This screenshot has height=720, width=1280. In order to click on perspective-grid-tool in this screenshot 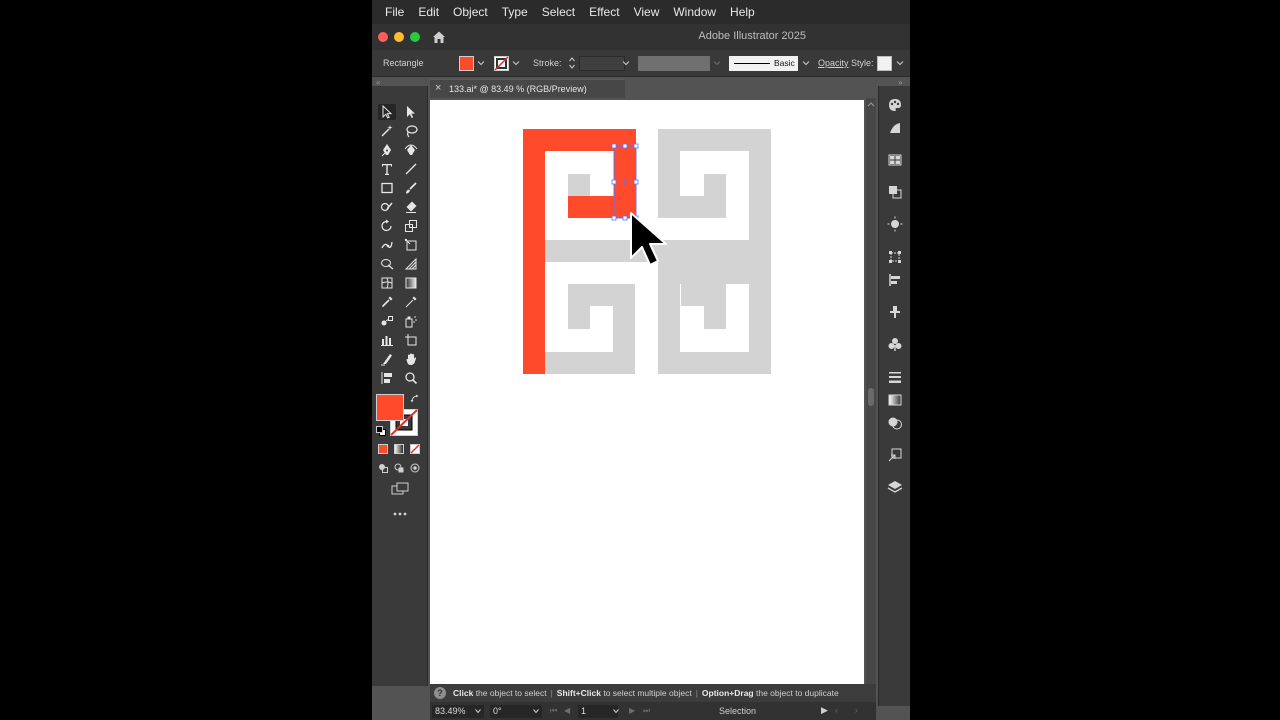, I will do `click(411, 264)`.